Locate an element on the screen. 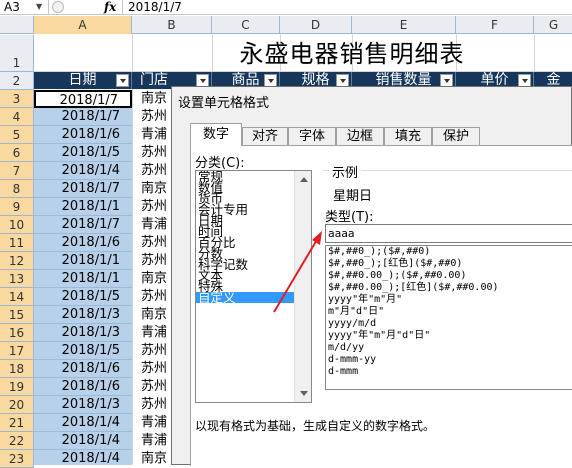 Image resolution: width=572 pixels, height=468 pixels. row-header: 13 is located at coordinates (17, 279).